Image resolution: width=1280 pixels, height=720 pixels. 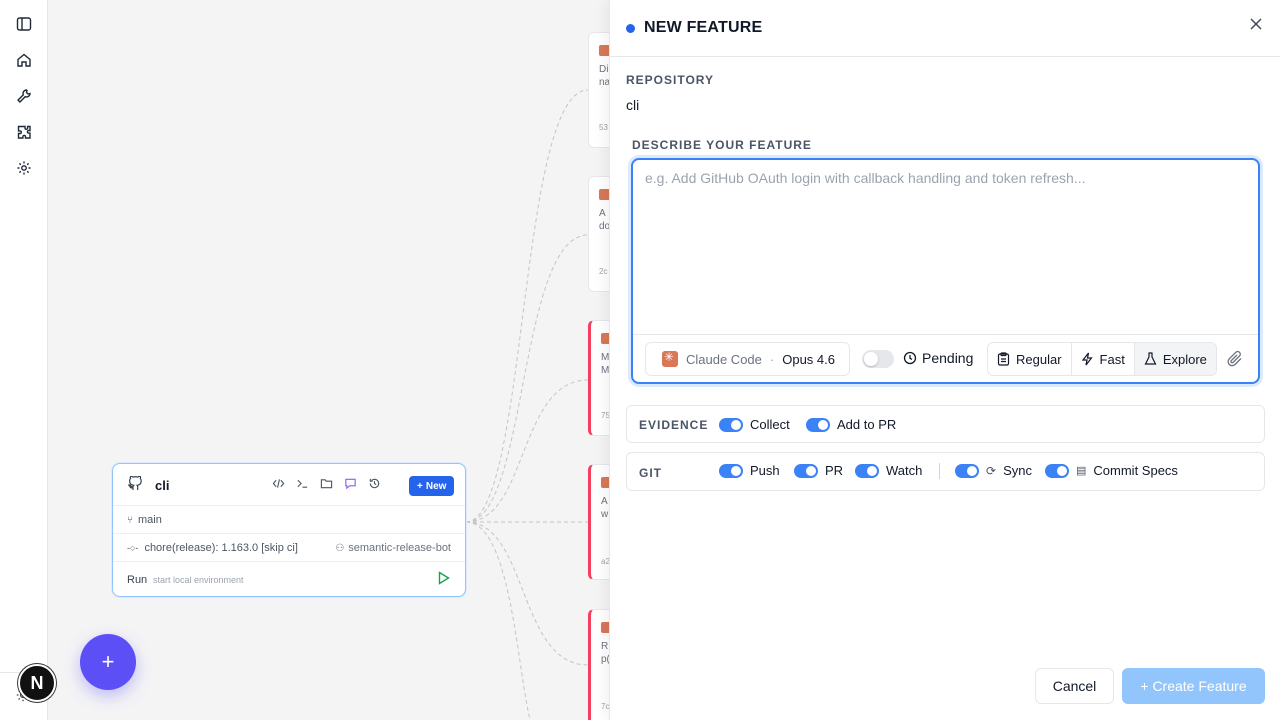 I want to click on commit-message: chore(release): 1.163.0 [skip ci], so click(x=221, y=548).